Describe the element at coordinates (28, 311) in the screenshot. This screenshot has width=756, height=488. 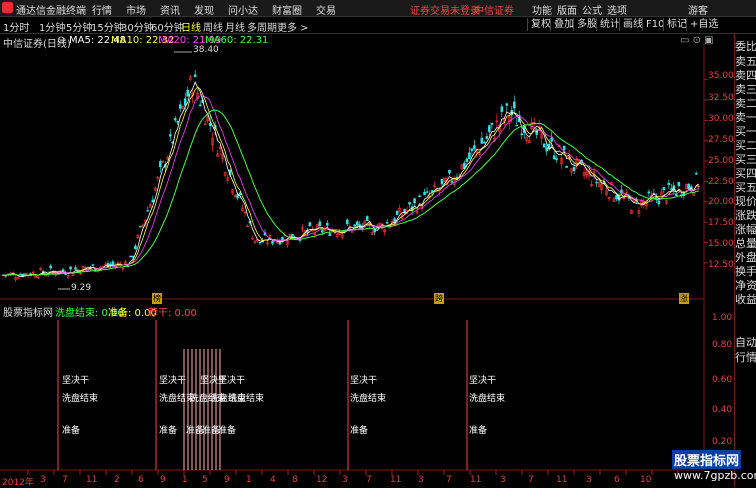
I see `indicator-name: 股票指标网` at that location.